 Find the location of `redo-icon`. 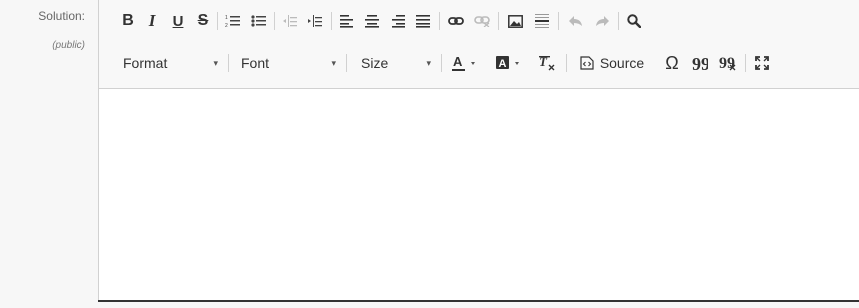

redo-icon is located at coordinates (602, 21).